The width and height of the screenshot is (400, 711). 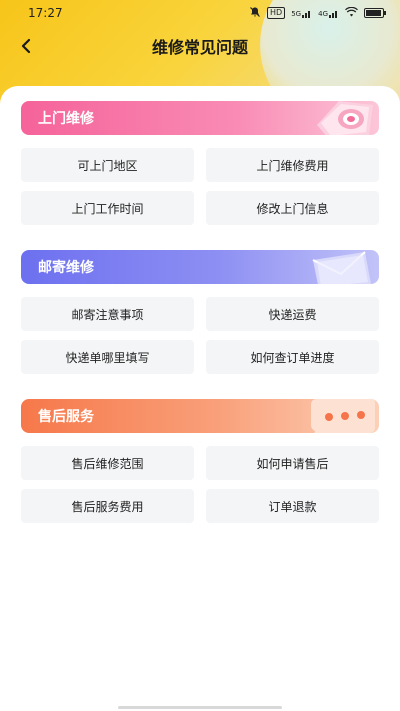 I want to click on section-items: 可上门地区 上门维修费用 上门工作时间 修改上门信息, so click(x=200, y=186).